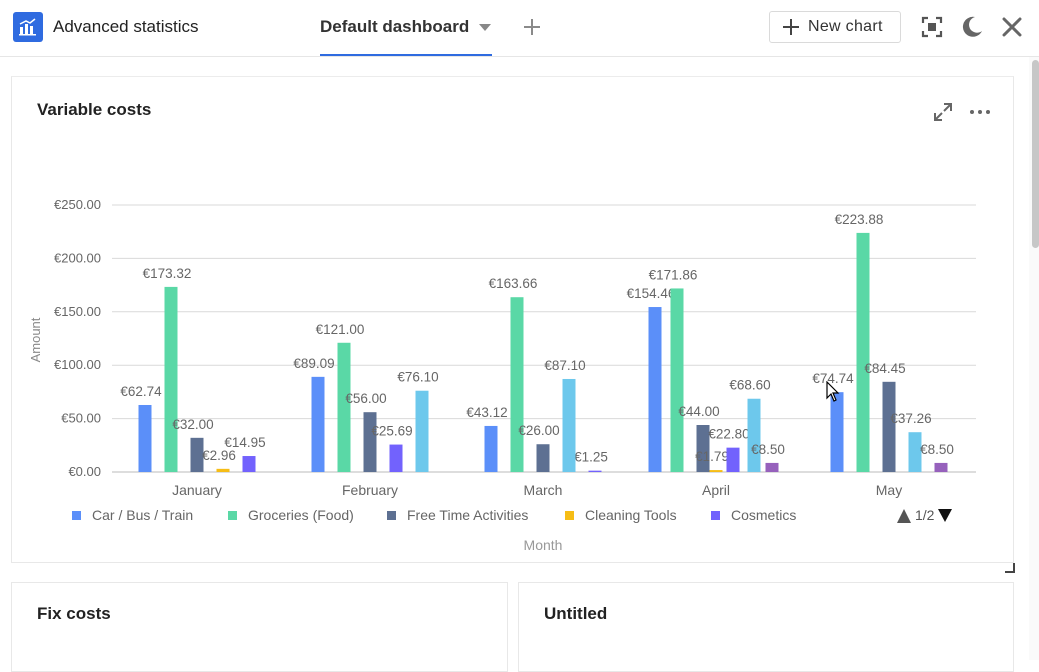 The width and height of the screenshot is (1039, 672). I want to click on legend-next-page-icon, so click(945, 515).